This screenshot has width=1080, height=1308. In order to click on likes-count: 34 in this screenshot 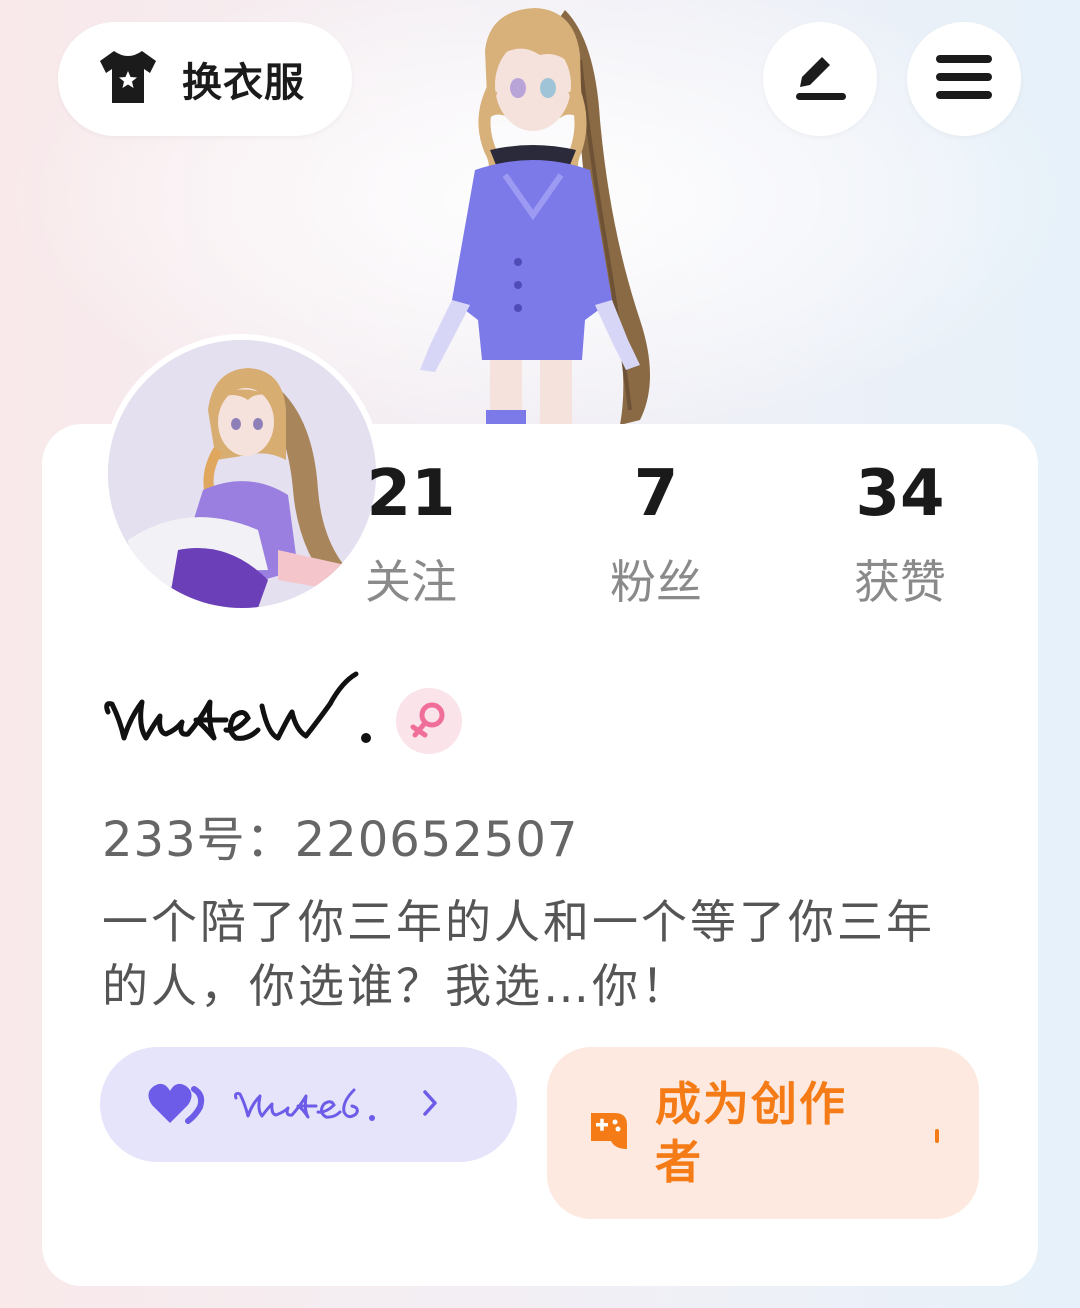, I will do `click(900, 494)`.